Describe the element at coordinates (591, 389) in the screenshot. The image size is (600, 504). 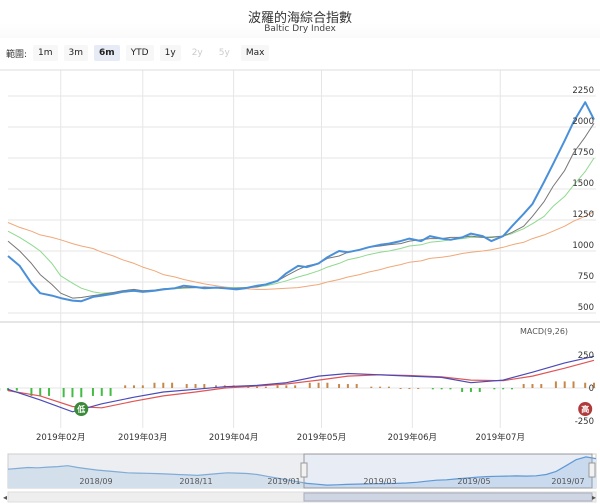
I see `macd-y-tick-label: 0` at that location.